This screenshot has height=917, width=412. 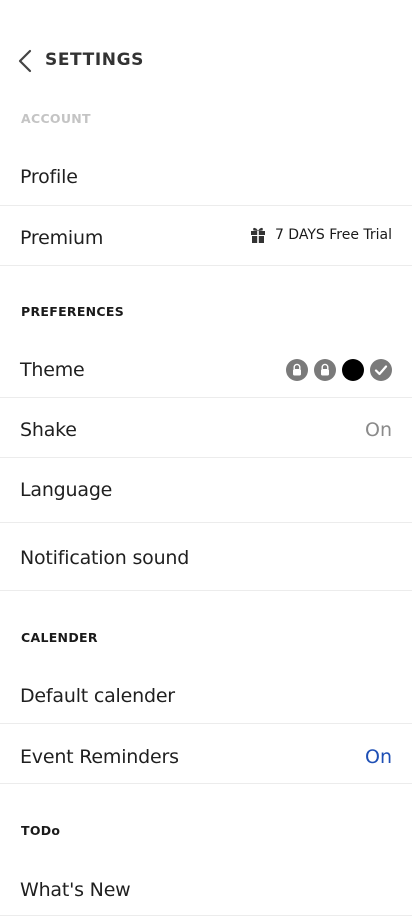 What do you see at coordinates (339, 370) in the screenshot?
I see `theme-swatches` at bounding box center [339, 370].